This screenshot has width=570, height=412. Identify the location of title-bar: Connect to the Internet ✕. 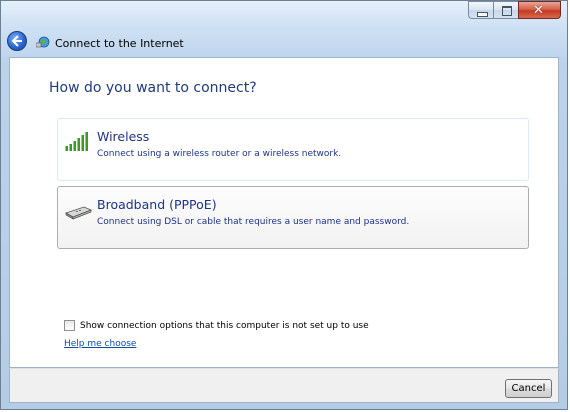
(284, 29).